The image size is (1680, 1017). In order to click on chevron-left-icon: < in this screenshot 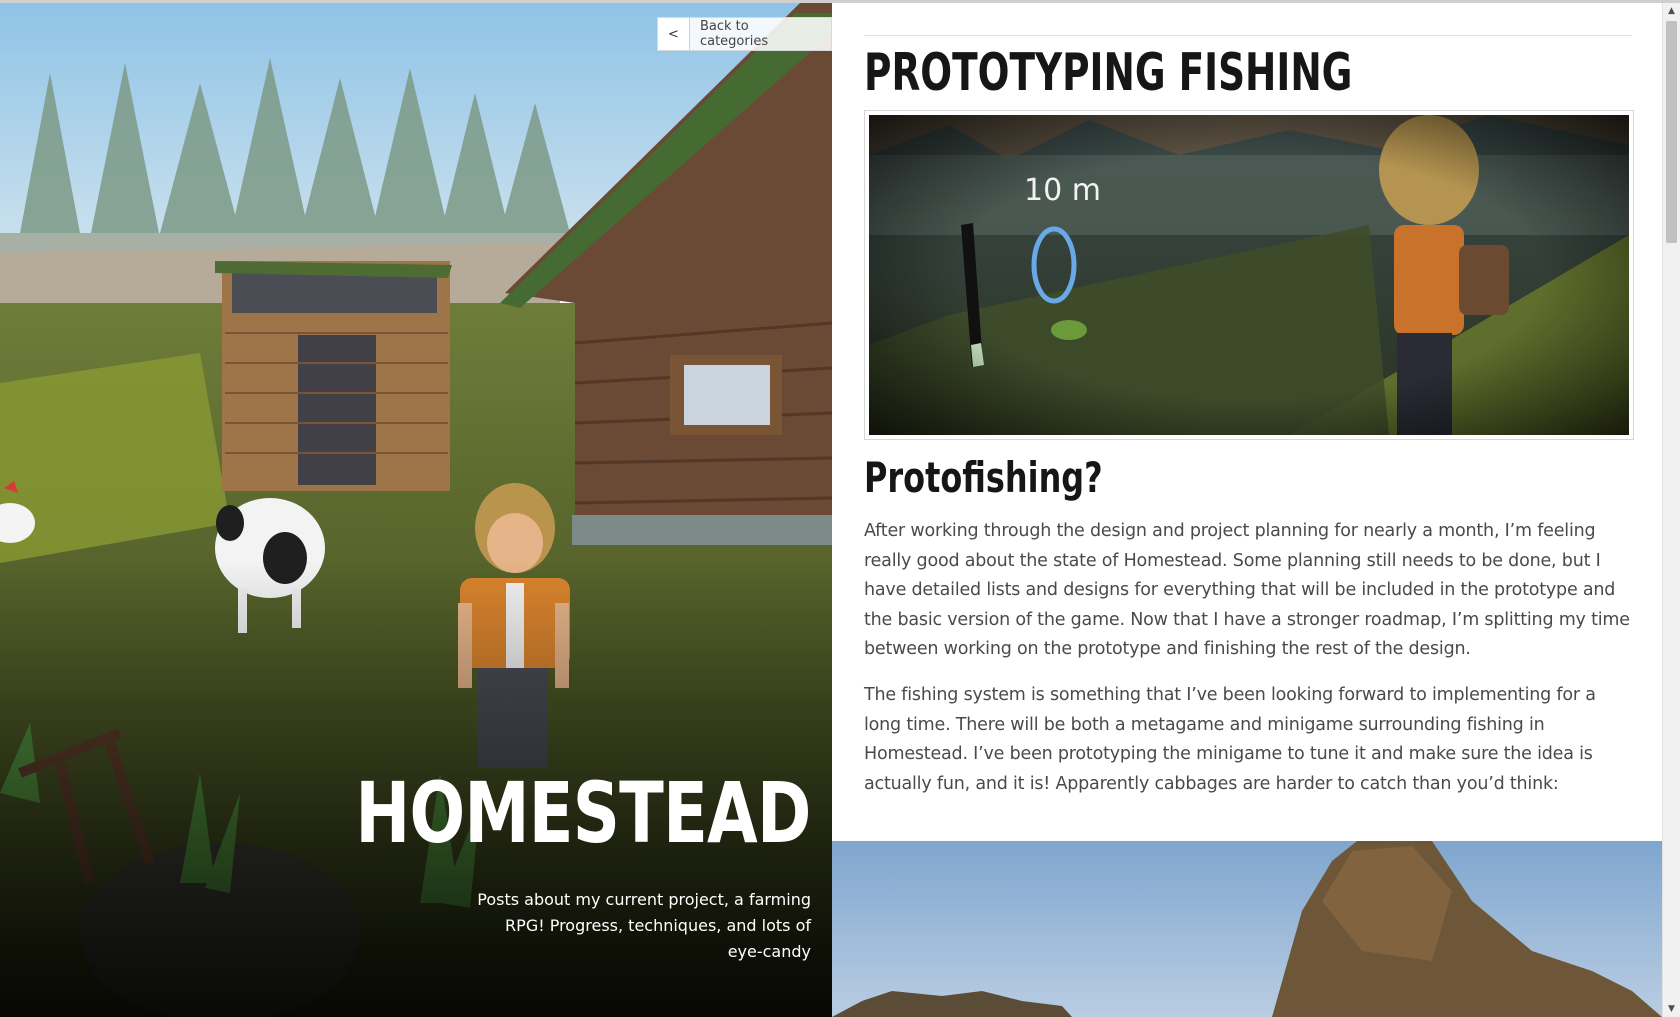, I will do `click(674, 34)`.